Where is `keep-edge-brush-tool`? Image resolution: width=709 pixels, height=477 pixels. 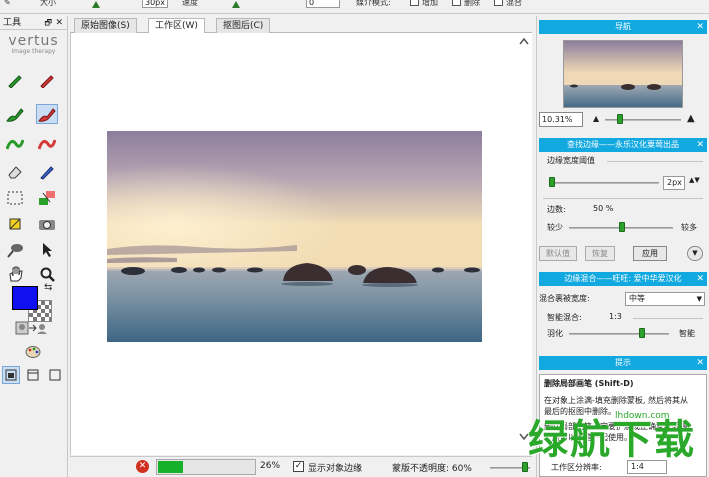
keep-edge-brush-tool is located at coordinates (15, 144).